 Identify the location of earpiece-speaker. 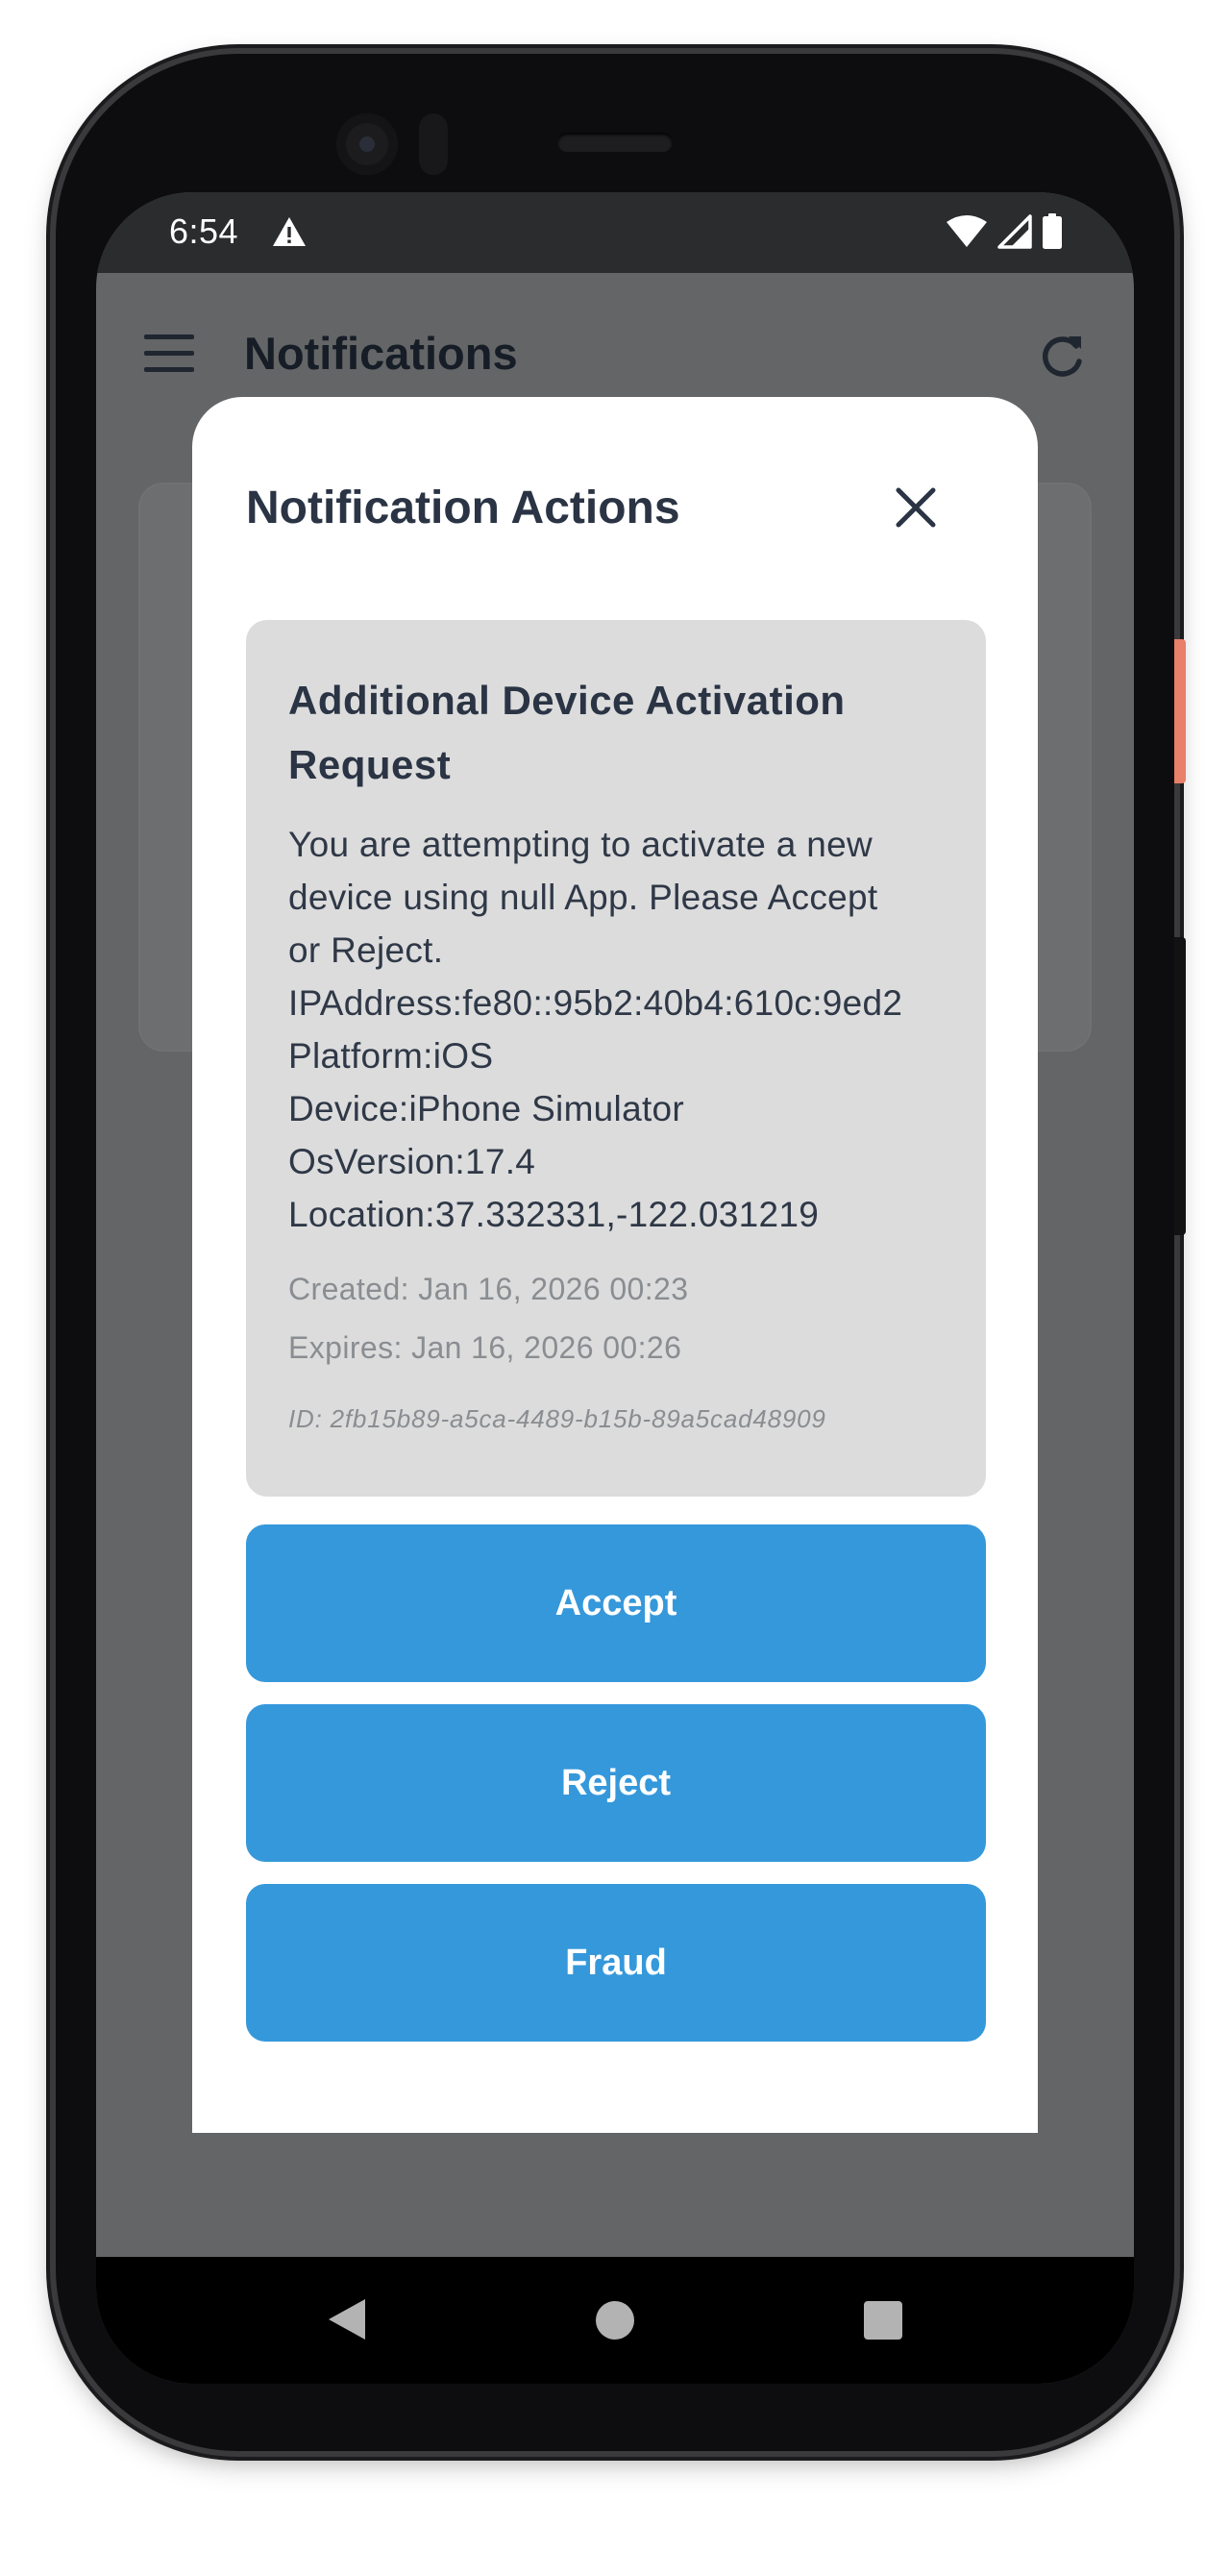
(615, 142).